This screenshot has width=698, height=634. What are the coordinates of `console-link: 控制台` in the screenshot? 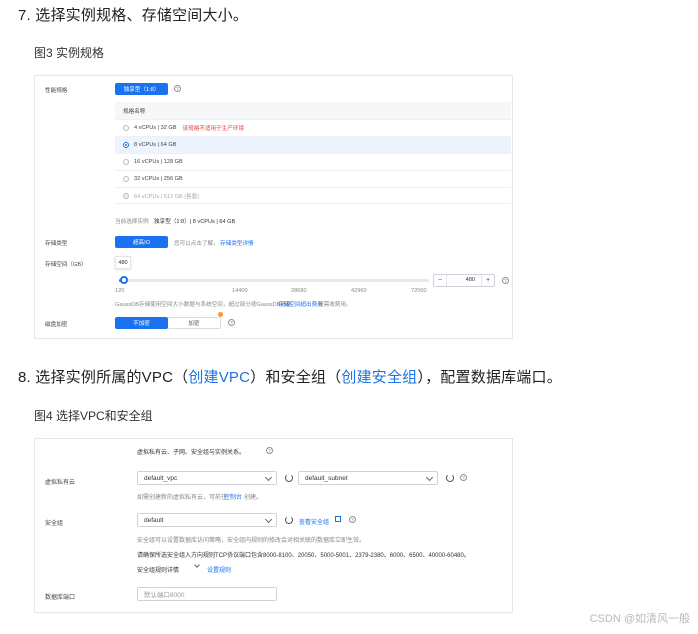 It's located at (233, 496).